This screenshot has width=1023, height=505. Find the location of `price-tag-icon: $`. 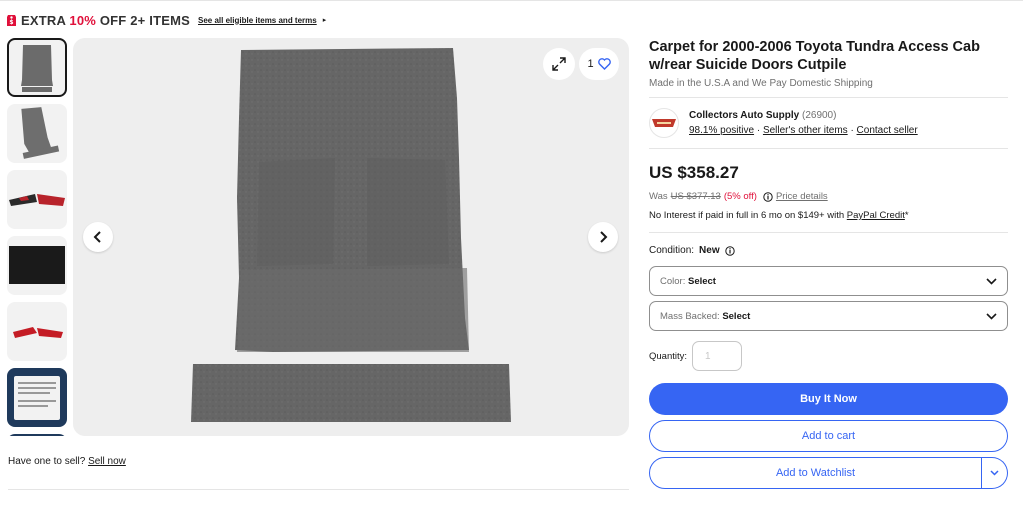

price-tag-icon: $ is located at coordinates (11, 20).